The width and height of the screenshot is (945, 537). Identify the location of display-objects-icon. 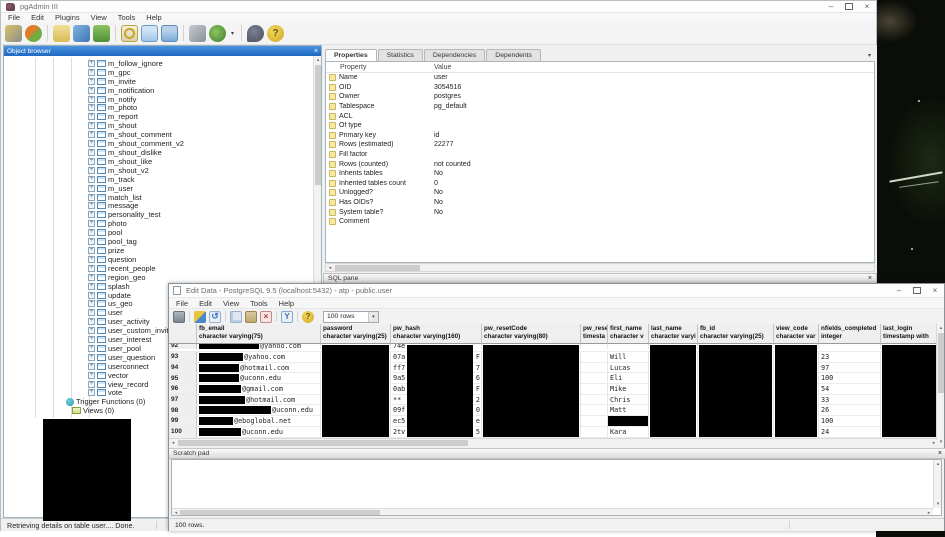
(61, 33).